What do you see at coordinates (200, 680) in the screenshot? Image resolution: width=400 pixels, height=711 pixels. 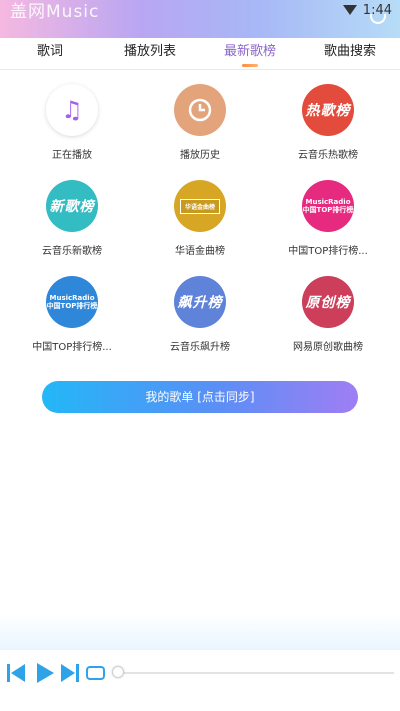 I see `player-bar` at bounding box center [200, 680].